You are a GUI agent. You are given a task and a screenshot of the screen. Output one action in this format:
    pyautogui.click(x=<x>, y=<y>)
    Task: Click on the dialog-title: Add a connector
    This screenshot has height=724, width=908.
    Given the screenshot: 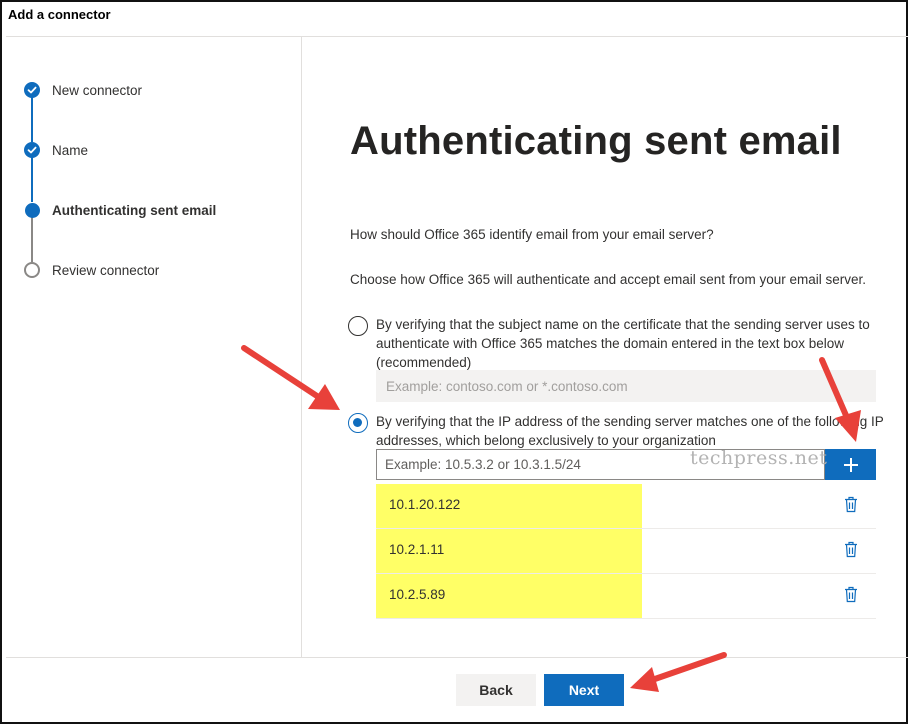 What is the action you would take?
    pyautogui.click(x=59, y=14)
    